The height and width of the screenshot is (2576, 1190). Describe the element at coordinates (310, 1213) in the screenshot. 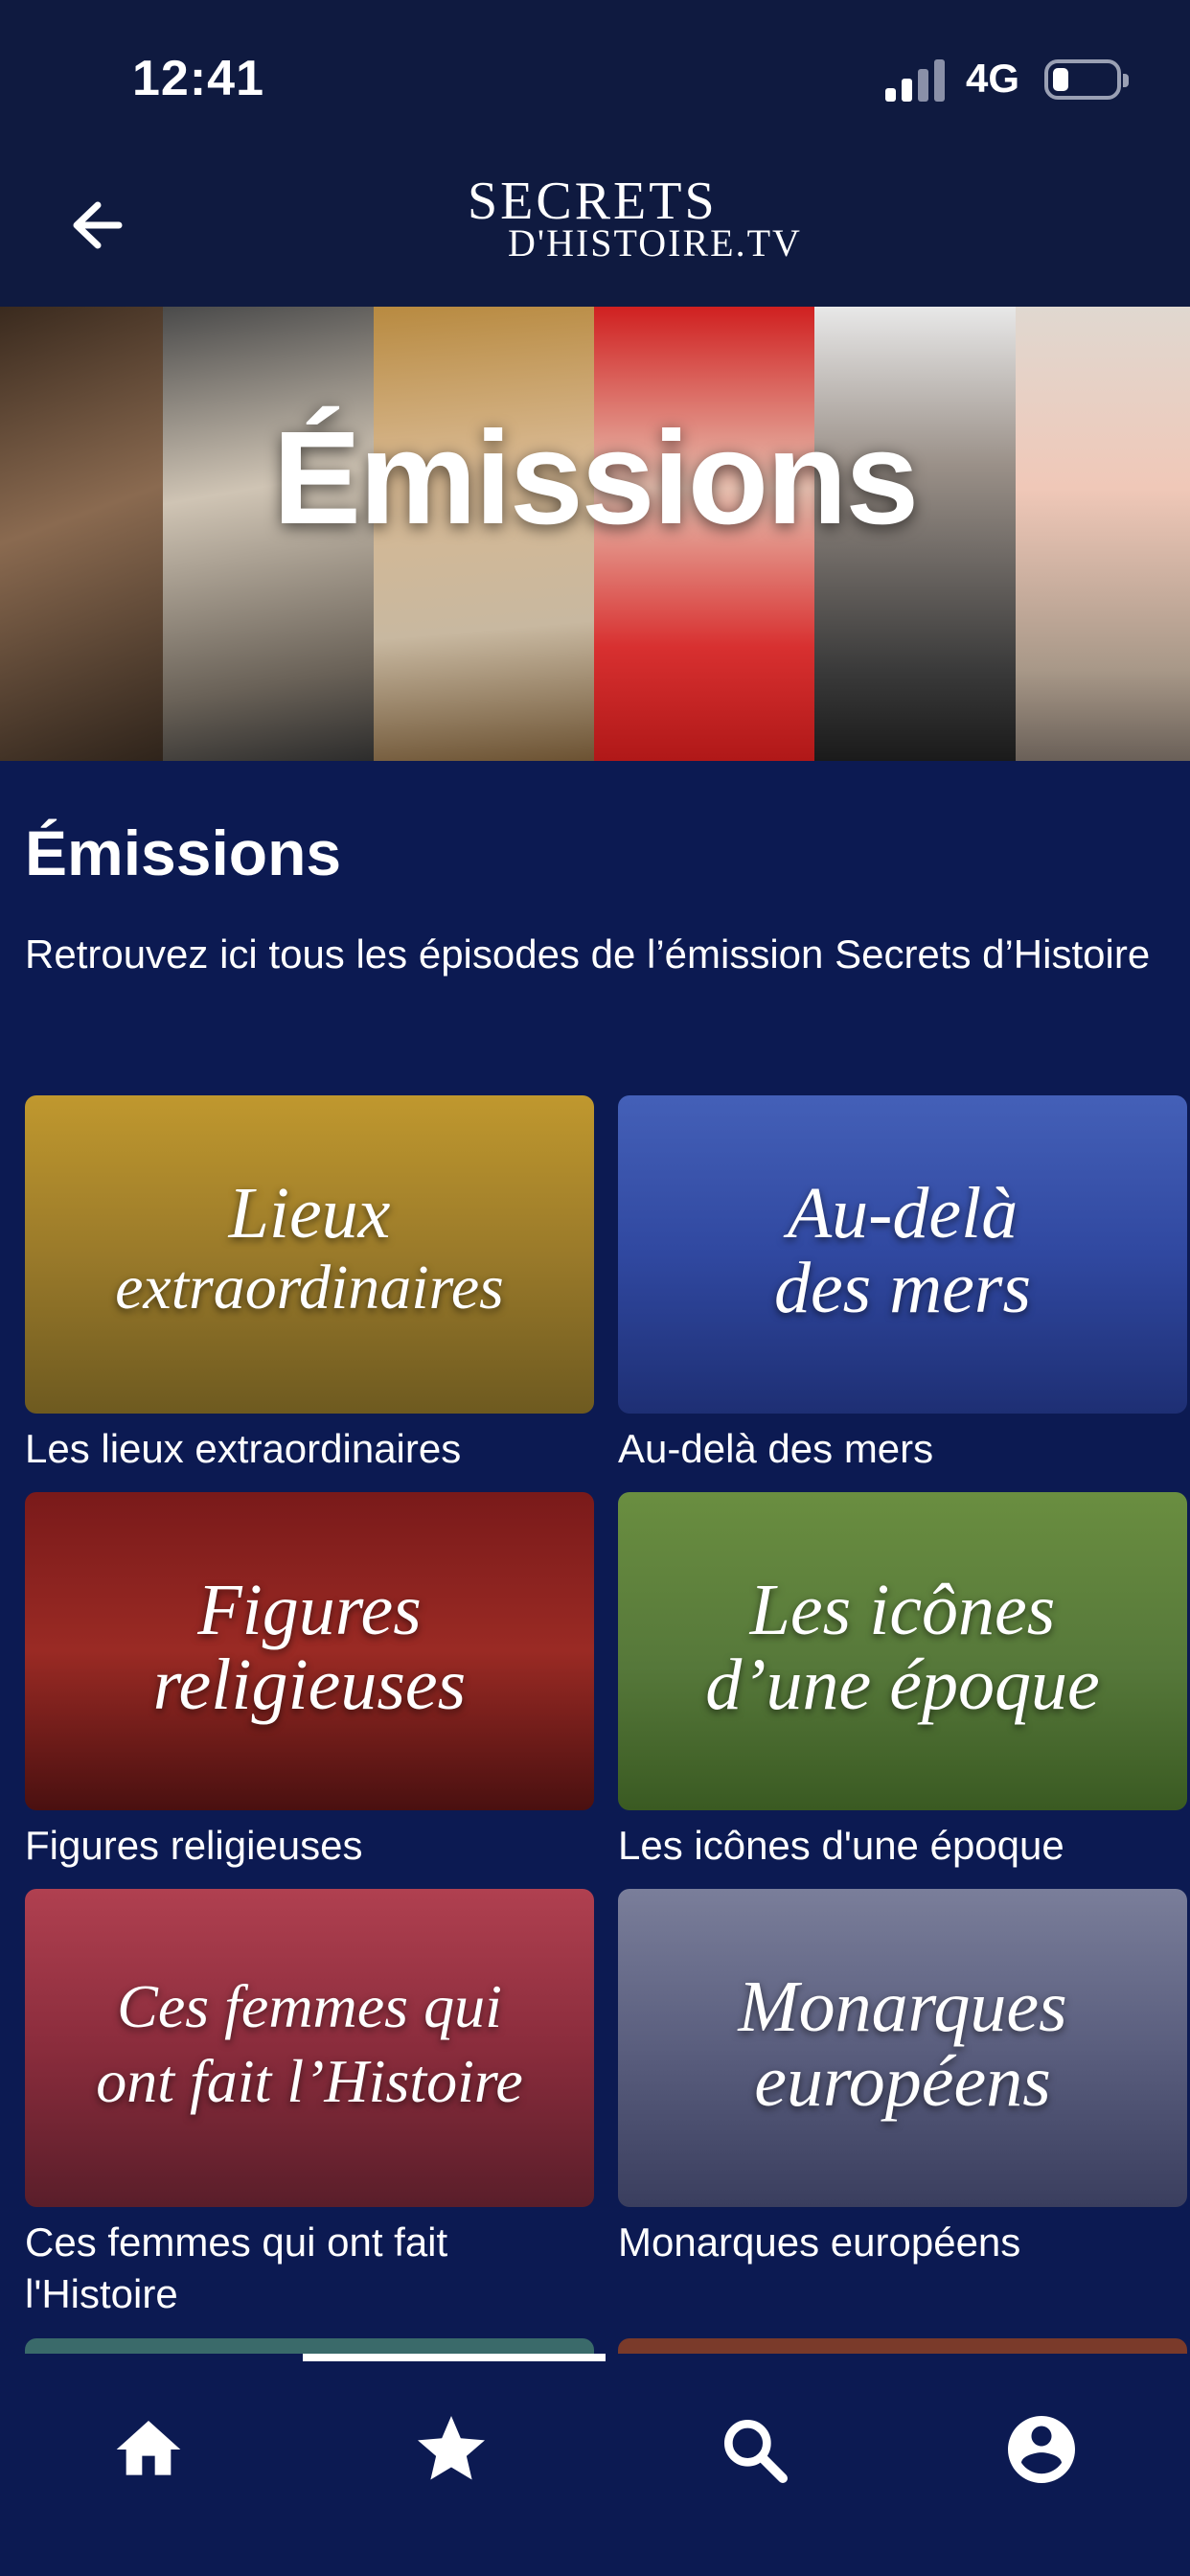

I see `thumbnail-title-line-1: Lieux` at that location.